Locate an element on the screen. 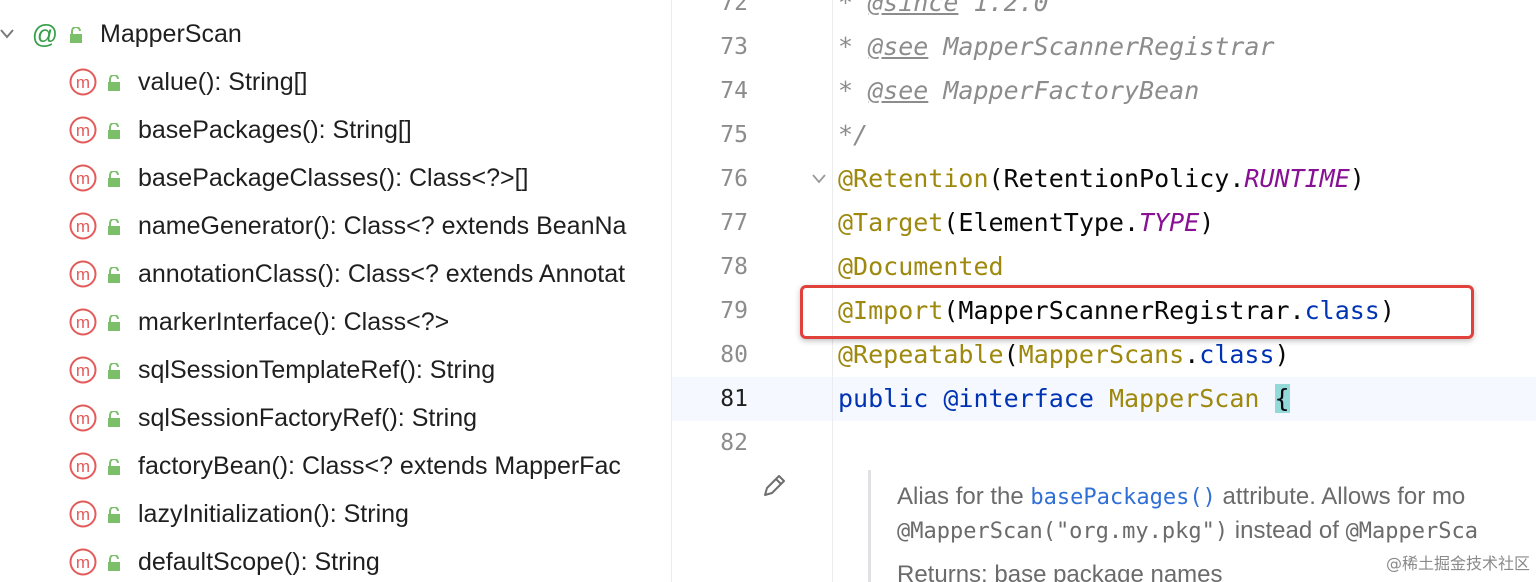 The height and width of the screenshot is (582, 1536). tree-method-label: nameGenerator(): Class<? extends BeanNa is located at coordinates (382, 226).